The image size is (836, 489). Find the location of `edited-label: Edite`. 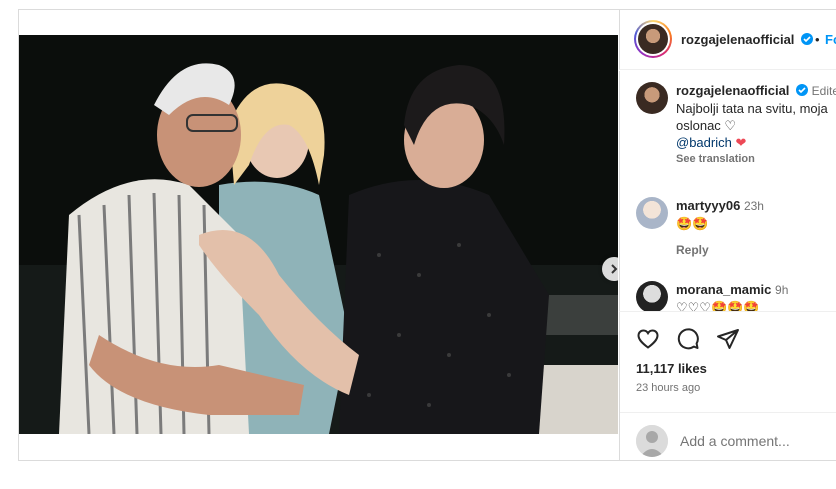

edited-label: Edite is located at coordinates (823, 91).